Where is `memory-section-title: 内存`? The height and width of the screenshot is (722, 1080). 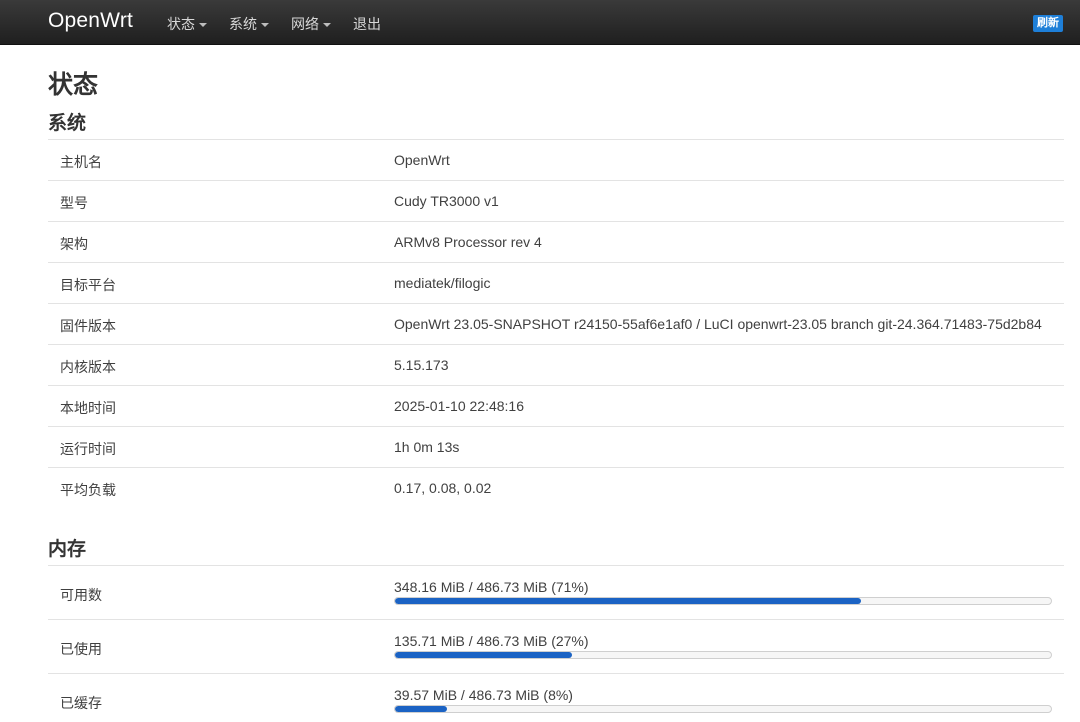 memory-section-title: 内存 is located at coordinates (67, 549).